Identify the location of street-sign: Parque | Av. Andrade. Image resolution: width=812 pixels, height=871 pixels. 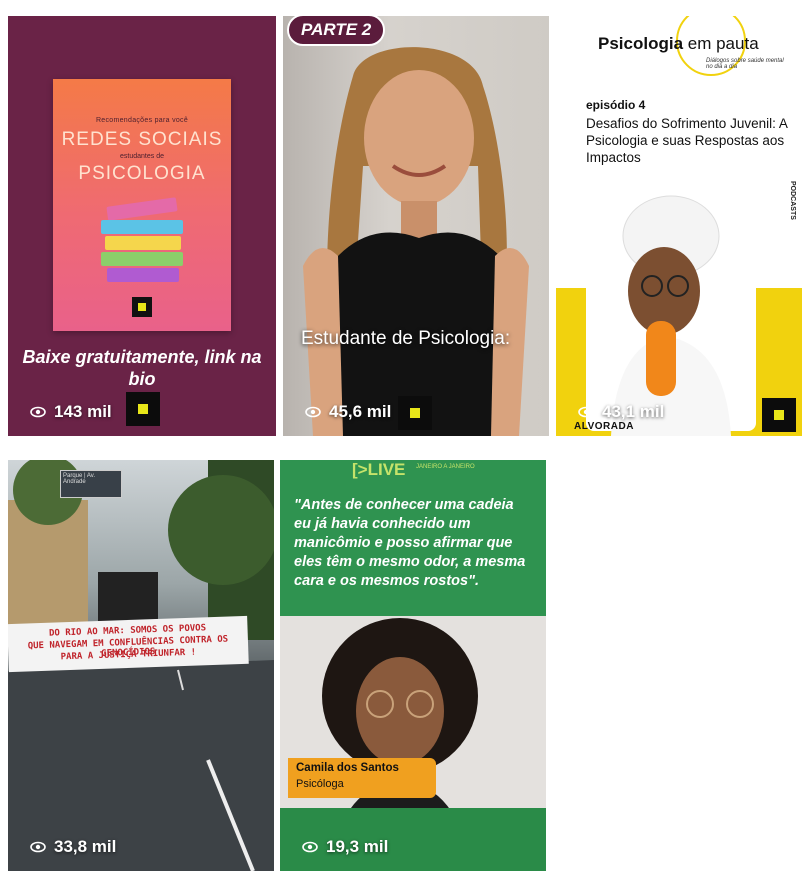
(91, 484).